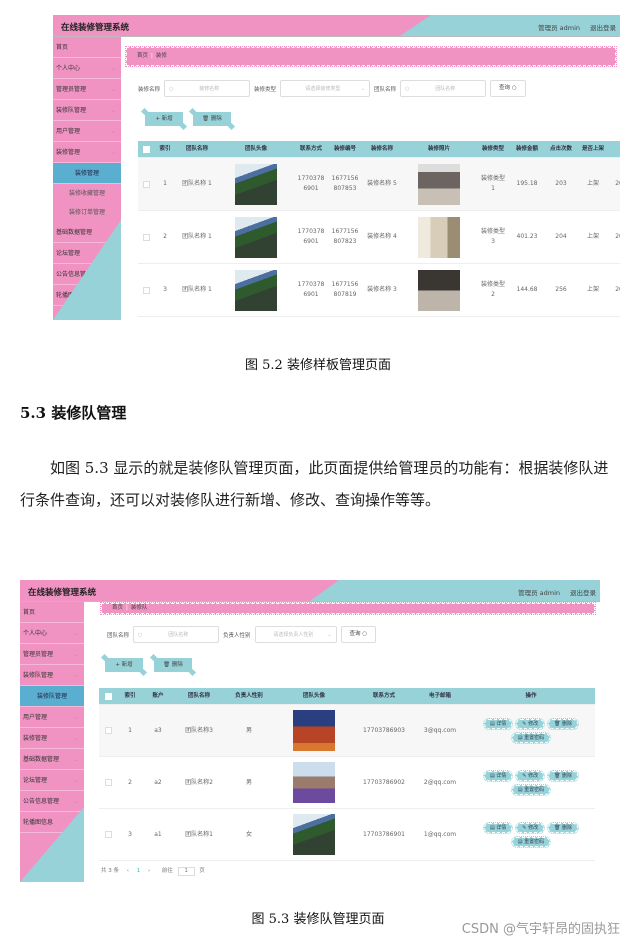 This screenshot has width=636, height=948. What do you see at coordinates (207, 88) in the screenshot?
I see `name-search-input: ○ 装修名称` at bounding box center [207, 88].